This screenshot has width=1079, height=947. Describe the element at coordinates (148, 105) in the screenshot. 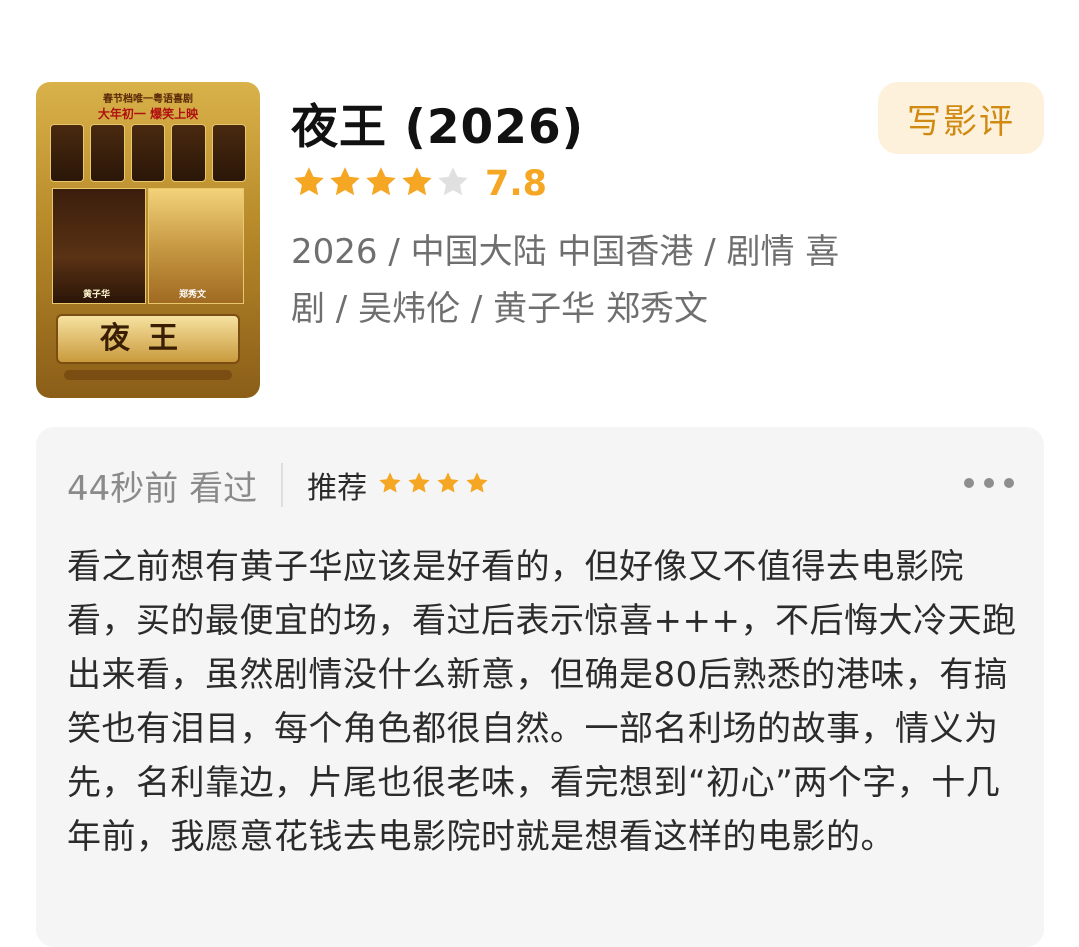

I see `poster-banner: 春节档唯一粤语喜剧 大年初一 爆笑上映` at that location.